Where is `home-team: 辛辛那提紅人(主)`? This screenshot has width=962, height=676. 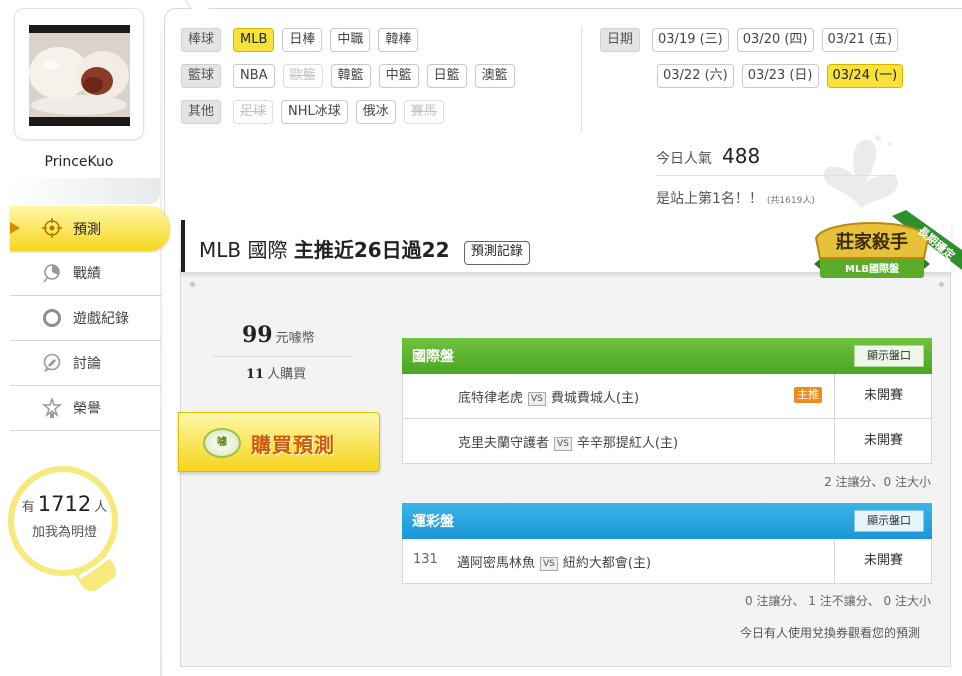
home-team: 辛辛那提紅人(主) is located at coordinates (627, 443).